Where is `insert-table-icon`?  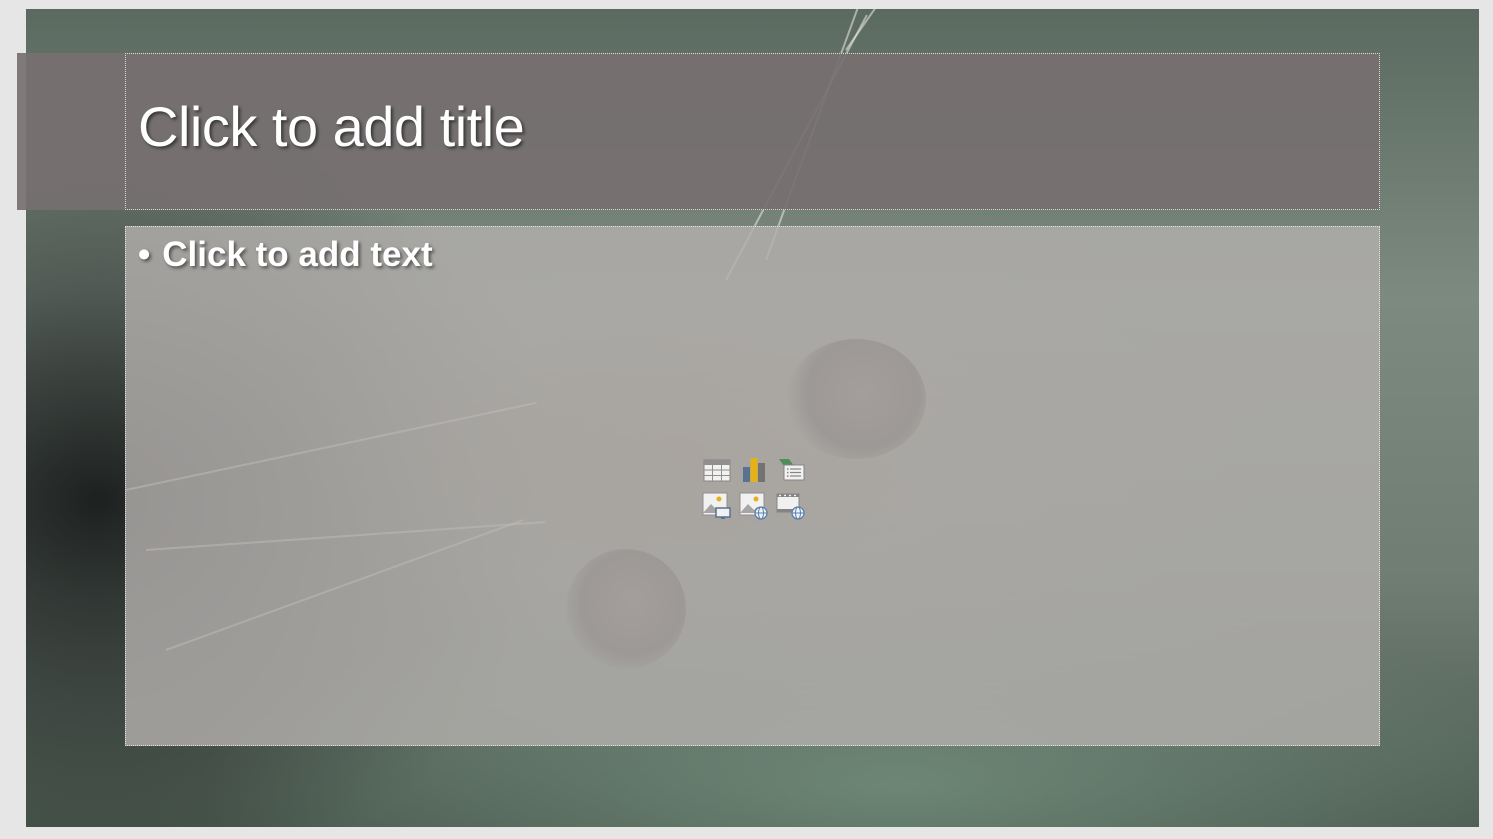 insert-table-icon is located at coordinates (717, 470).